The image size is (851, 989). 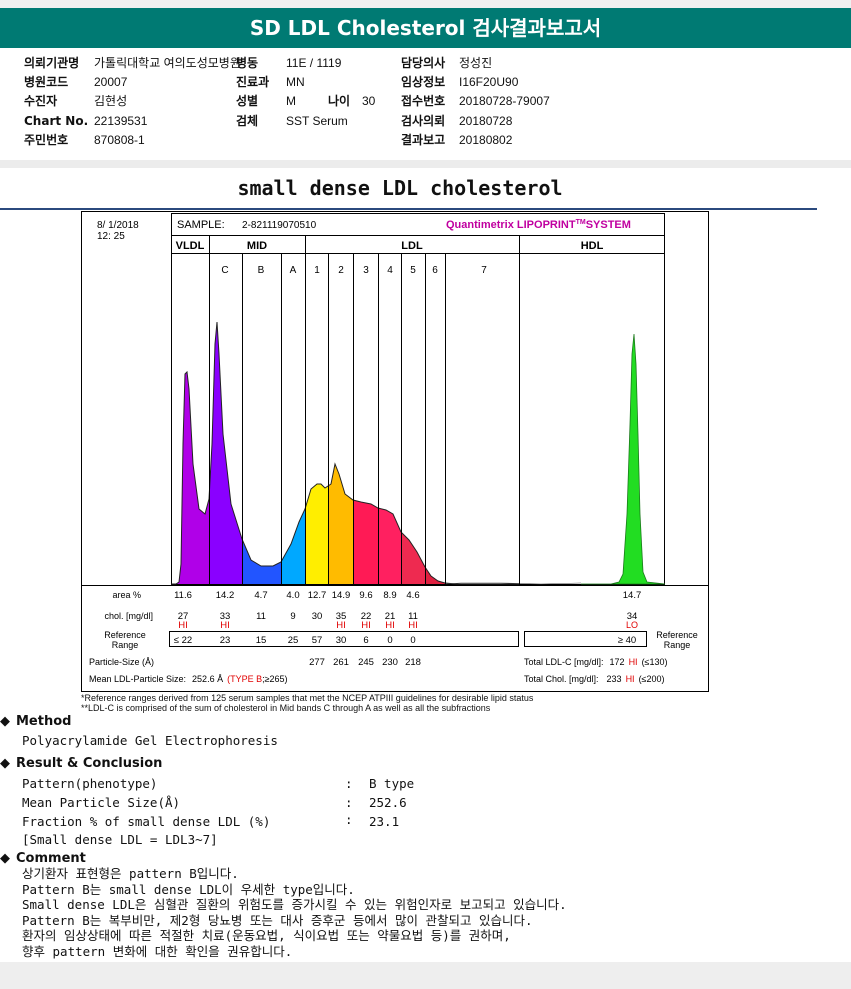 I want to click on total-ldl-line: Total LDL-C [mg/dl]: 172 HI (≤130), so click(x=596, y=662).